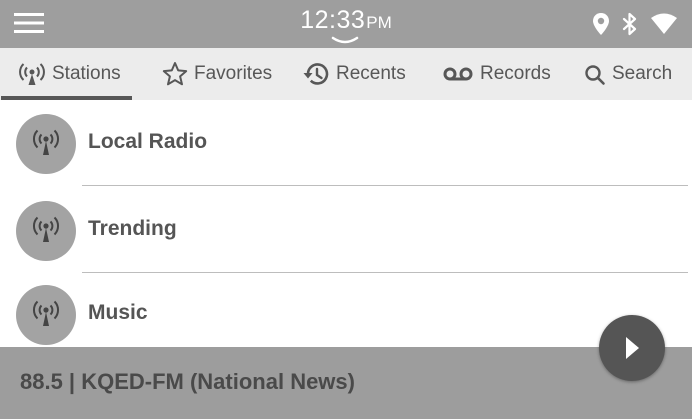 The image size is (692, 419). I want to click on tab-recents: Recents, so click(354, 74).